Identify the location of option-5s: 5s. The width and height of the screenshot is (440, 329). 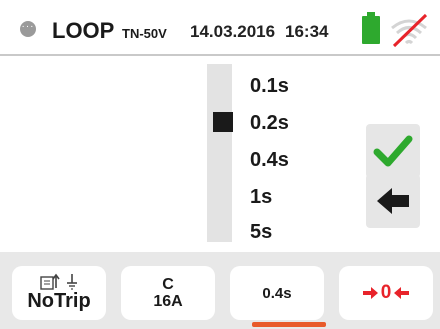
(261, 232).